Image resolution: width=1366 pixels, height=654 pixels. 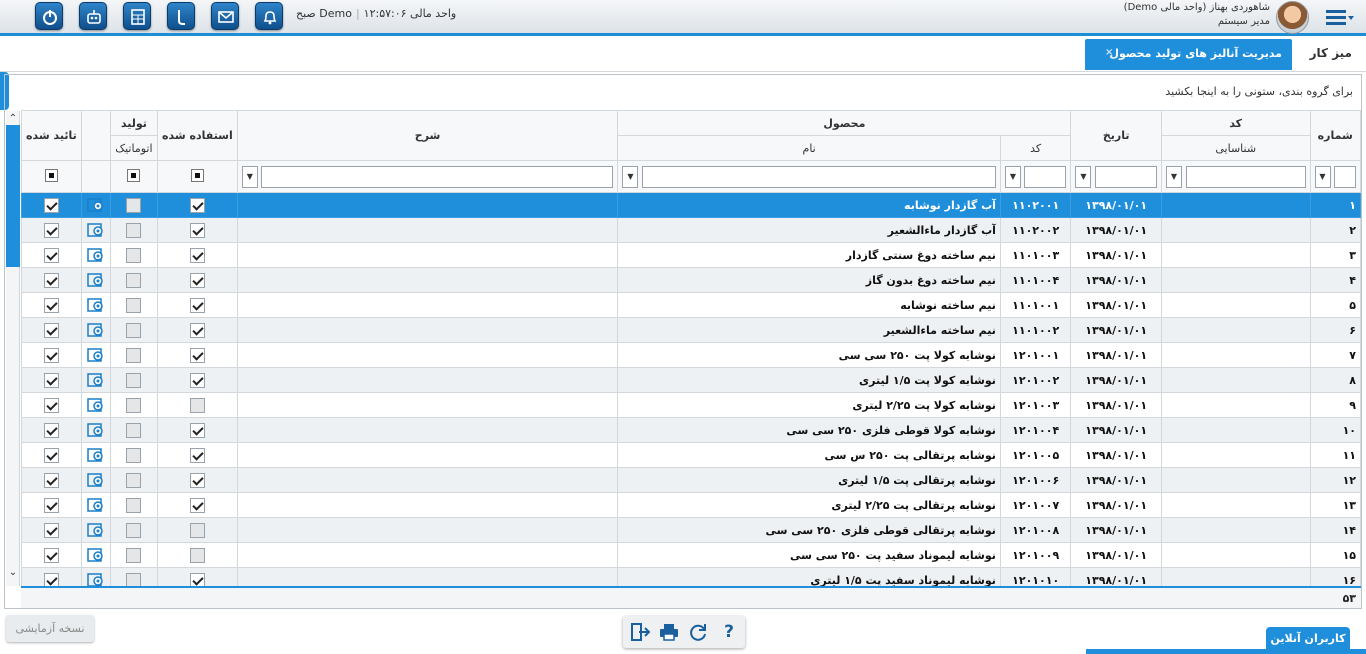 I want to click on filter-product-name-input, so click(x=818, y=176).